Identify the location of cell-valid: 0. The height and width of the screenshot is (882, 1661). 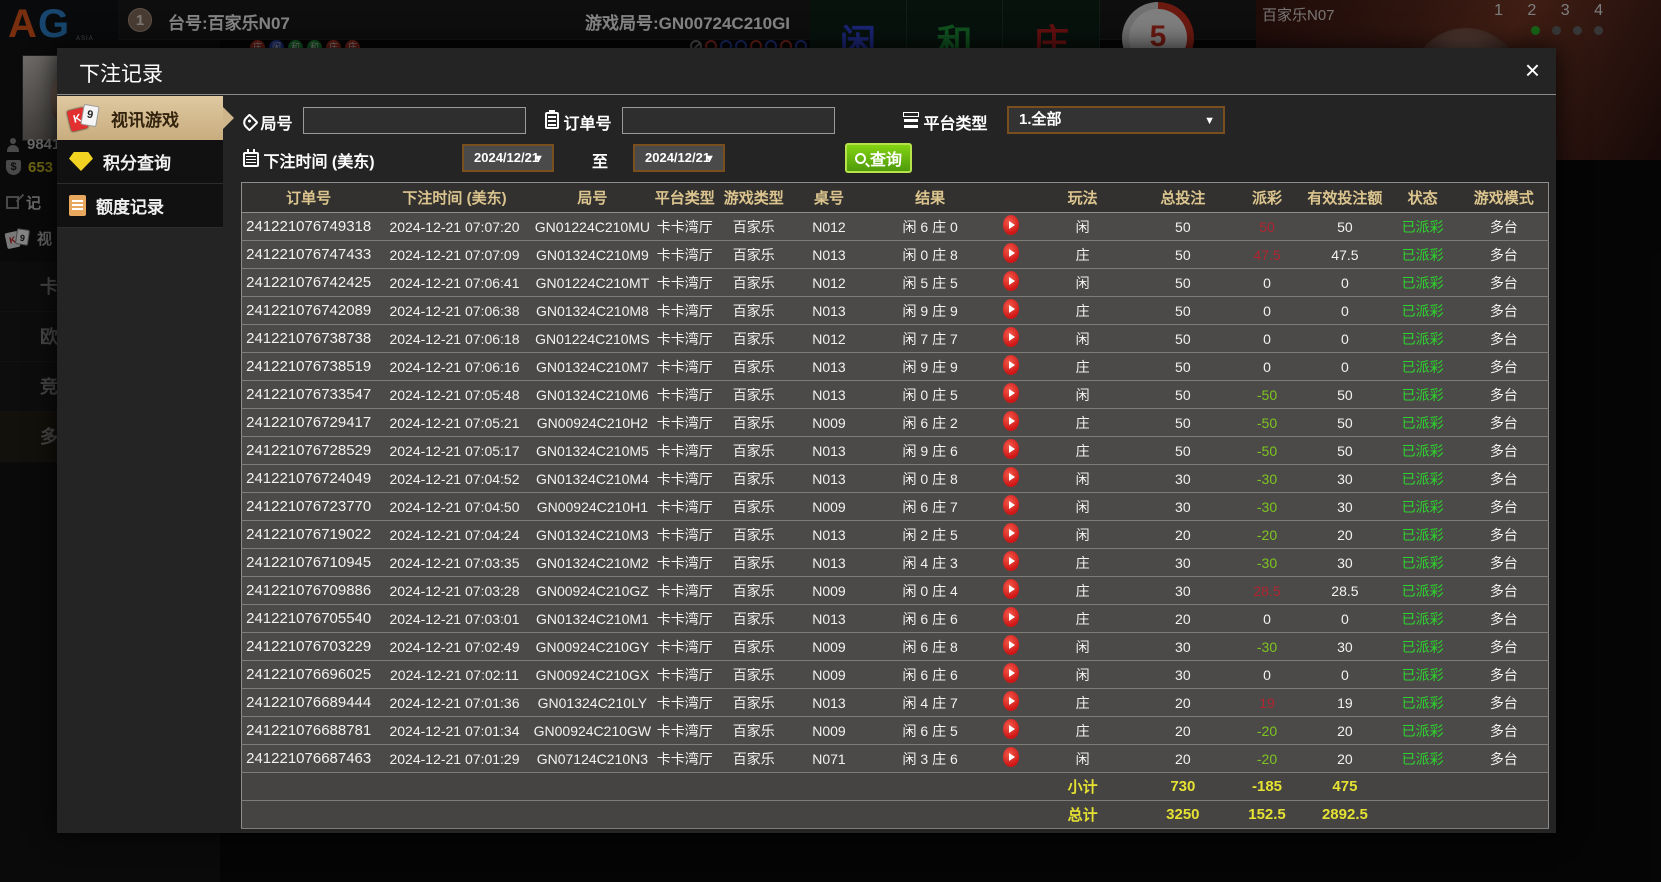
(1345, 310).